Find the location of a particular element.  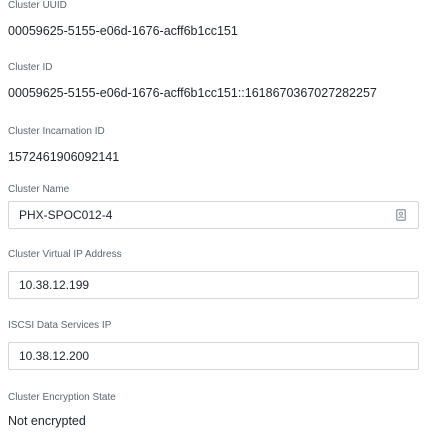

cluster-id-label: Cluster ID is located at coordinates (30, 67).